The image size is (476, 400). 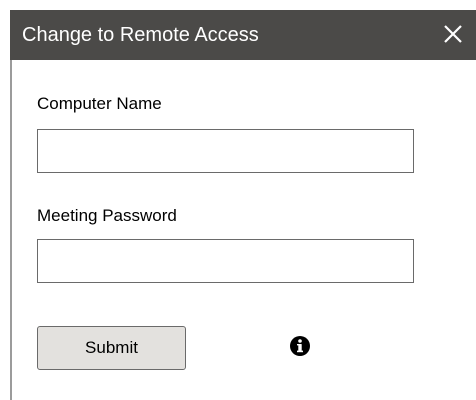 I want to click on meeting-password-label: Meeting Password, so click(x=107, y=215).